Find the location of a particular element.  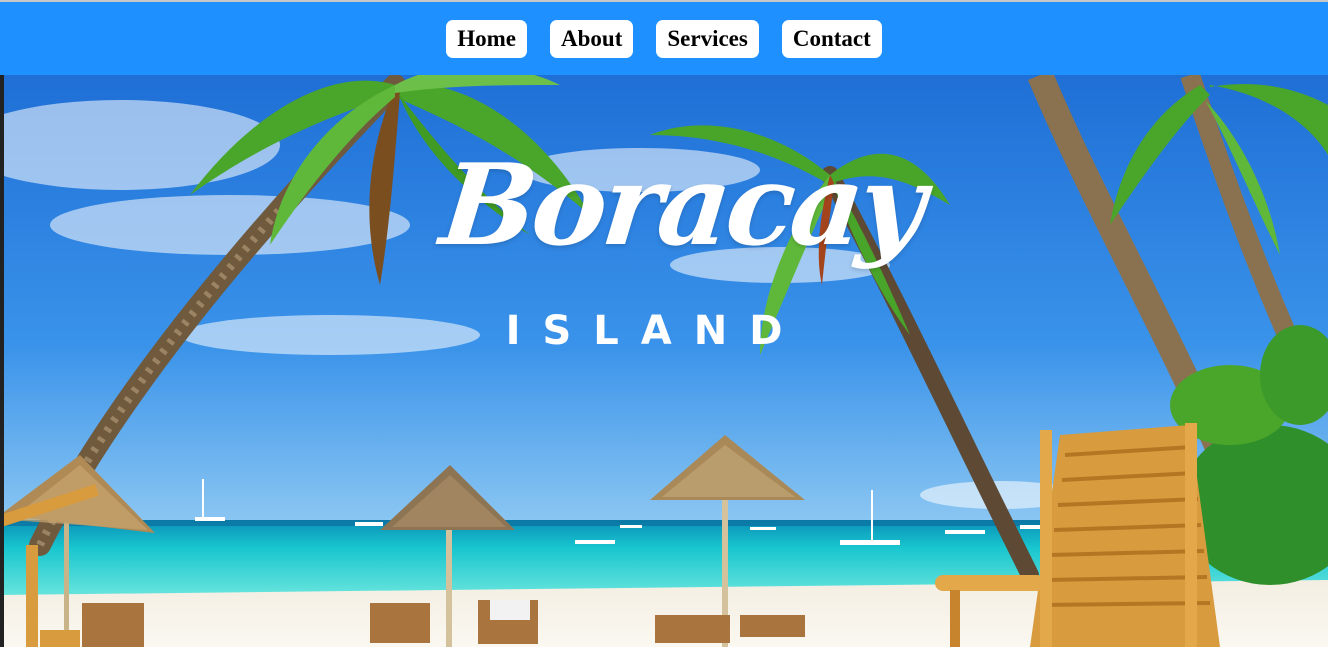

nav-home-button: Home is located at coordinates (486, 38).